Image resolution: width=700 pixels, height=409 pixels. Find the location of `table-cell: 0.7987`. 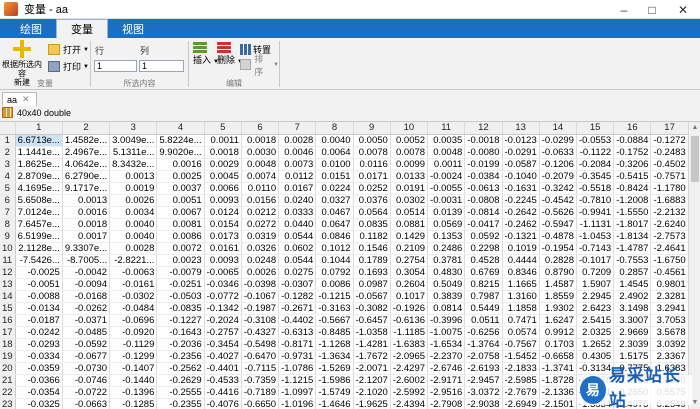

table-cell: 0.7987 is located at coordinates (483, 296).